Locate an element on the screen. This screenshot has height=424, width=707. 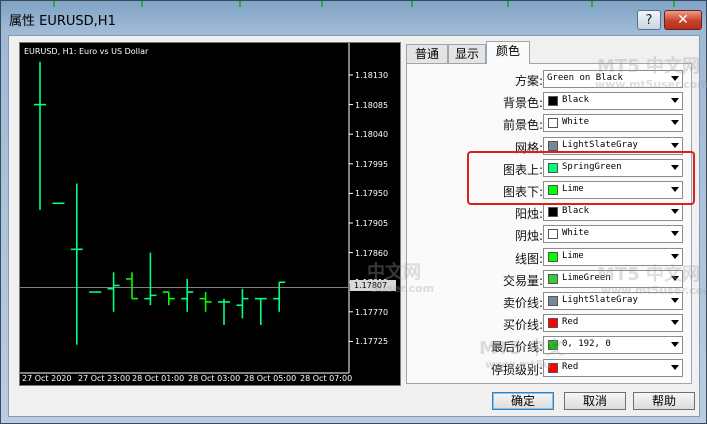
time-tick-label: 28 Oct 07:00 is located at coordinates (326, 378).